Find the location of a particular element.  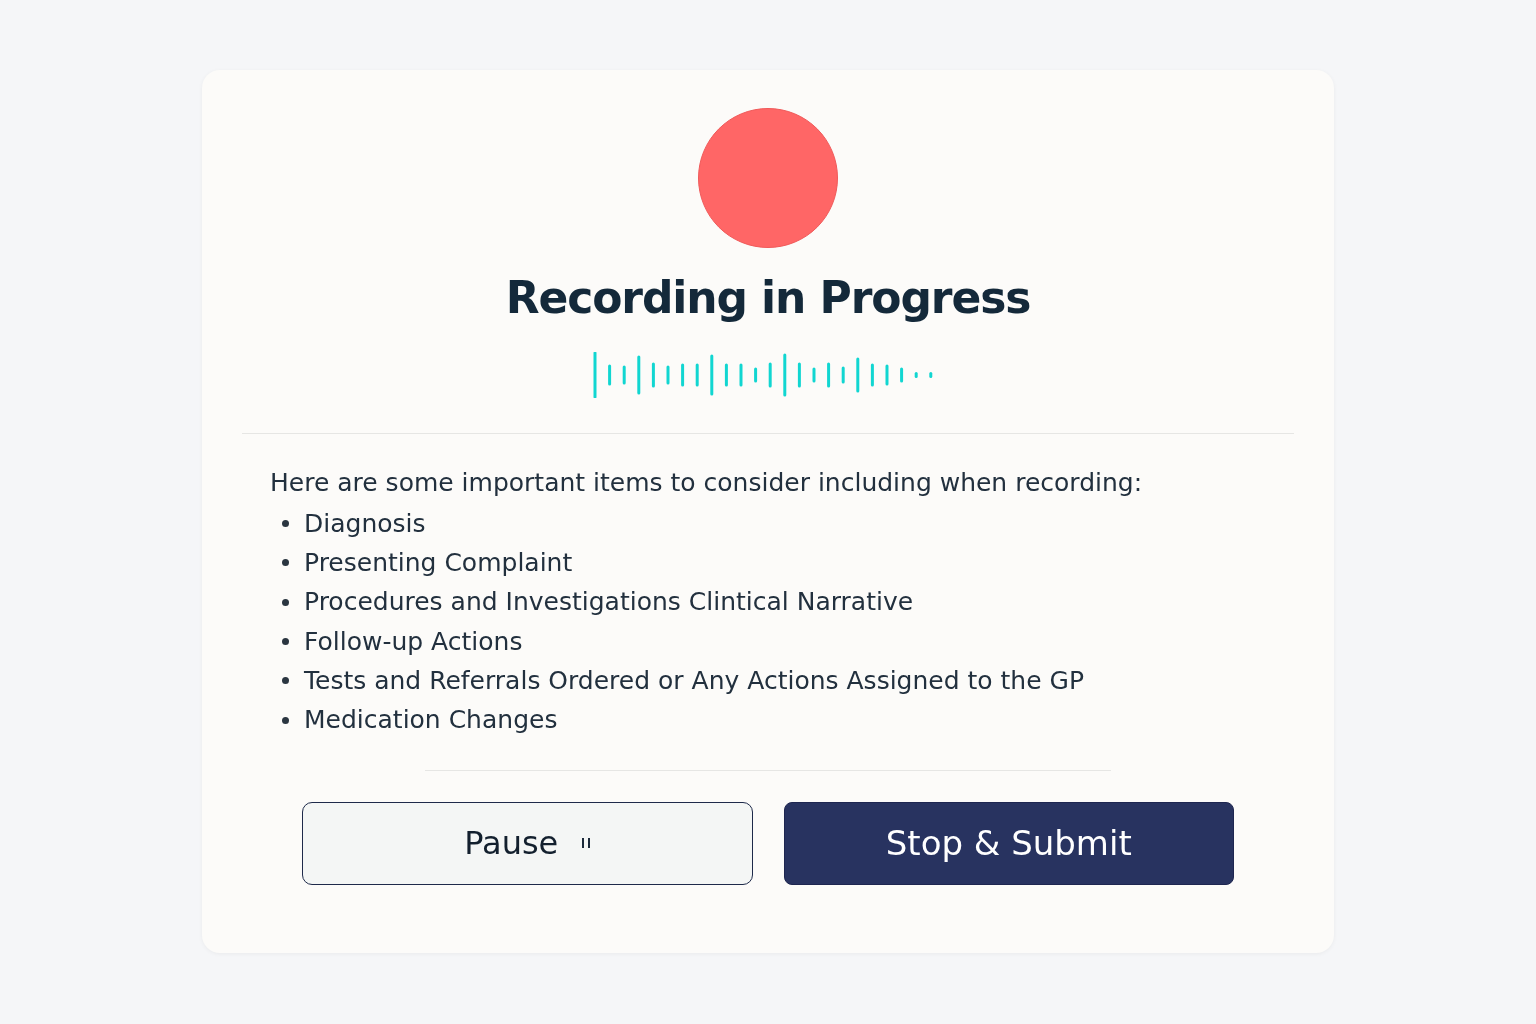

checklist-item: Medication Changes is located at coordinates (431, 720).